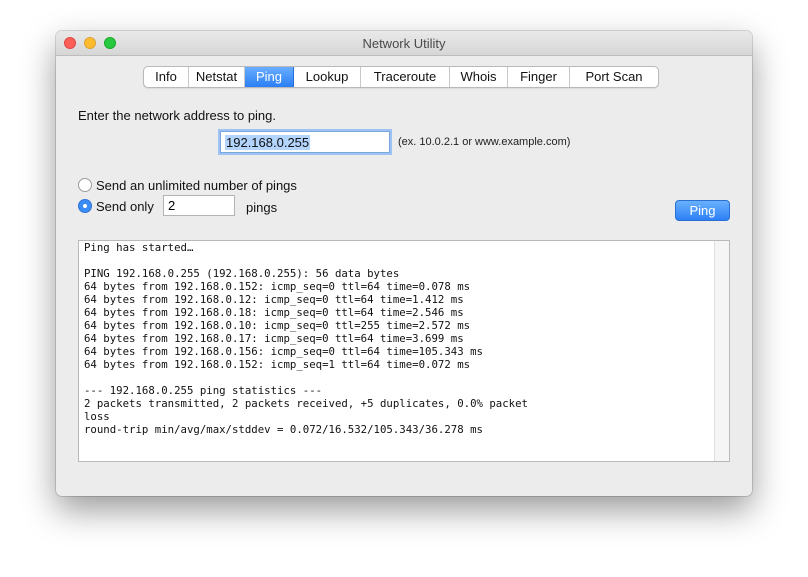 The height and width of the screenshot is (577, 808). Describe the element at coordinates (268, 142) in the screenshot. I see `address-value: 192.168.0.255` at that location.